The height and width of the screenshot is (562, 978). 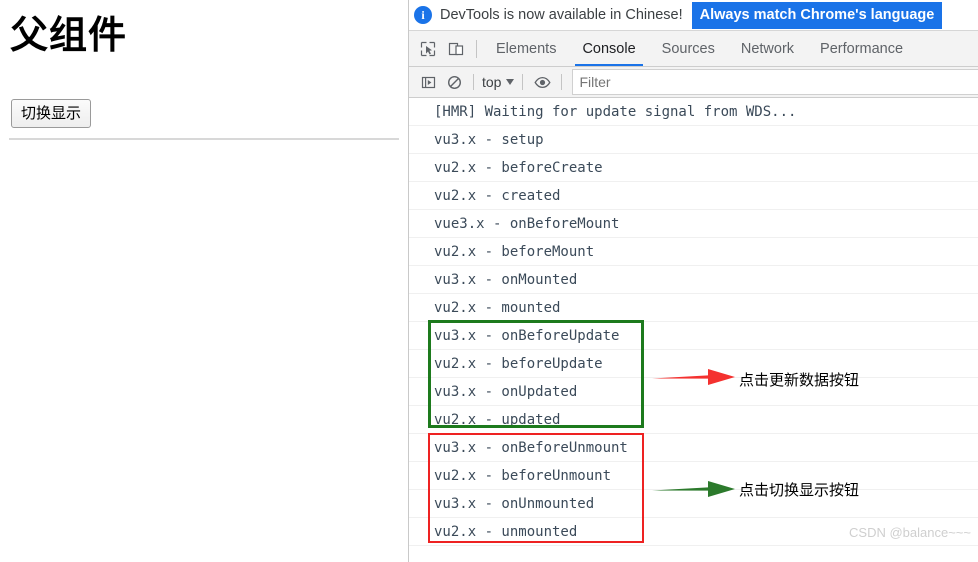 What do you see at coordinates (817, 15) in the screenshot?
I see `always-match-chrome-language-button: Always match Chrome's language` at bounding box center [817, 15].